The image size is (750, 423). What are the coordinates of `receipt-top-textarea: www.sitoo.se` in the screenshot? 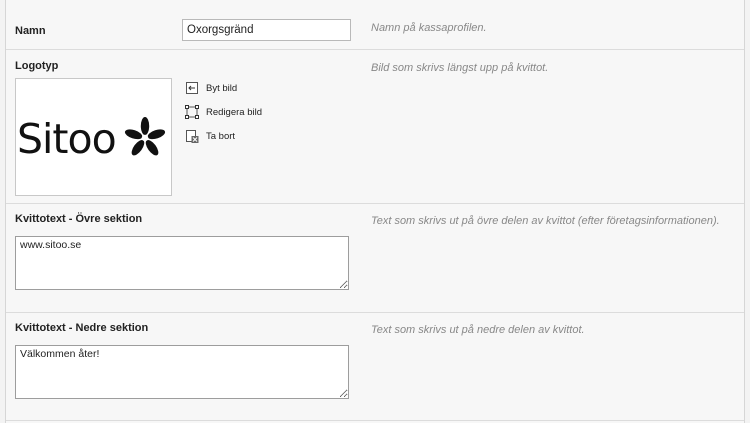 It's located at (182, 263).